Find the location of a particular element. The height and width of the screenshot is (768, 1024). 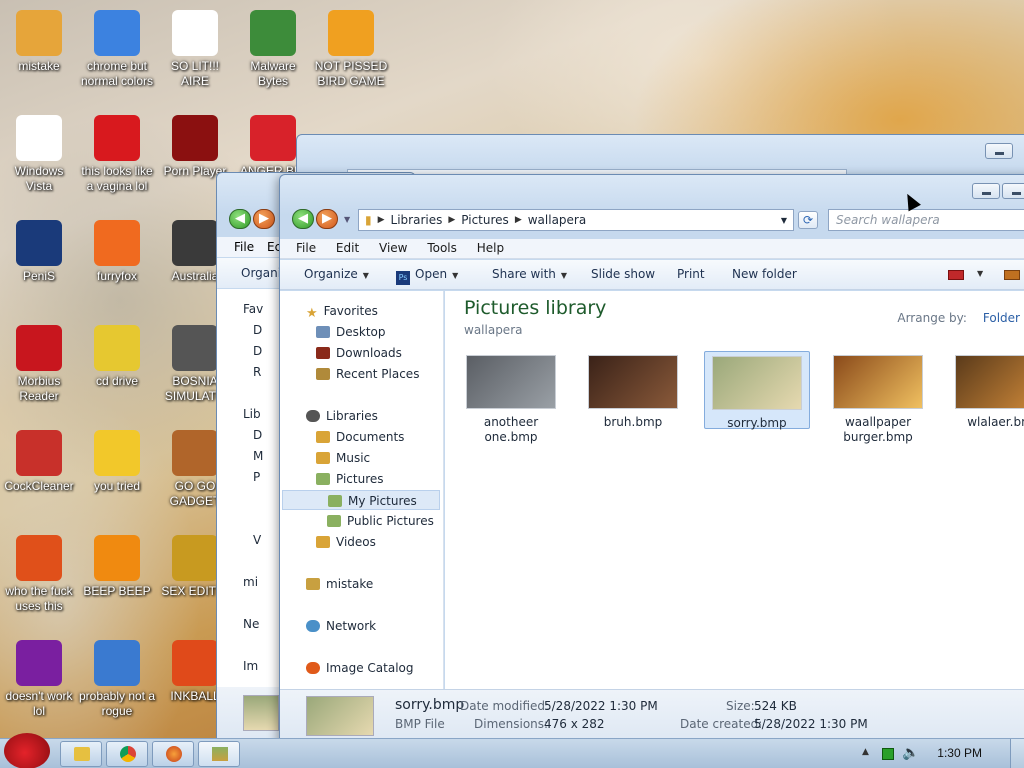

thumbnail is located at coordinates (989, 382).